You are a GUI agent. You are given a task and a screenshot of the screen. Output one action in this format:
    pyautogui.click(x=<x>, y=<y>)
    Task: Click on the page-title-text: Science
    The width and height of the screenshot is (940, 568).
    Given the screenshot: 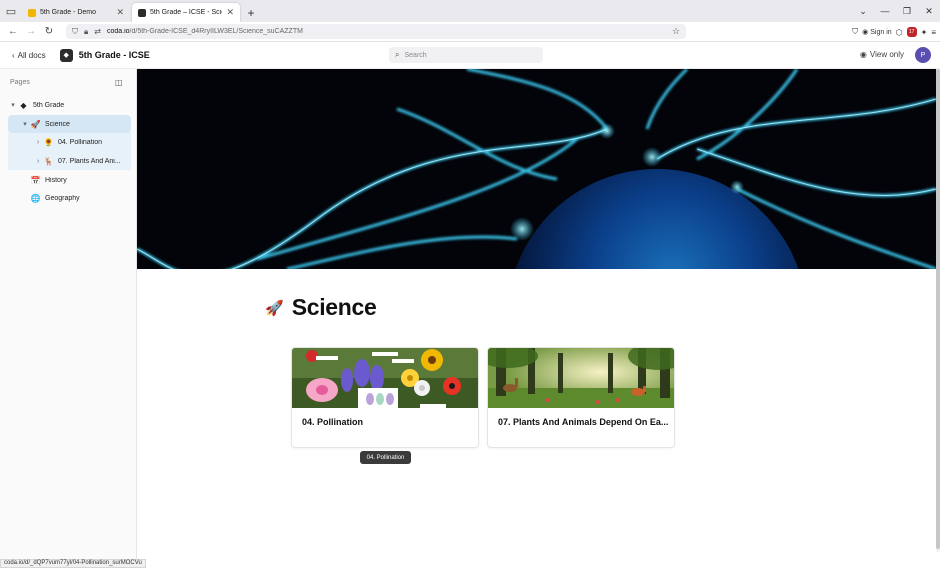 What is the action you would take?
    pyautogui.click(x=334, y=307)
    